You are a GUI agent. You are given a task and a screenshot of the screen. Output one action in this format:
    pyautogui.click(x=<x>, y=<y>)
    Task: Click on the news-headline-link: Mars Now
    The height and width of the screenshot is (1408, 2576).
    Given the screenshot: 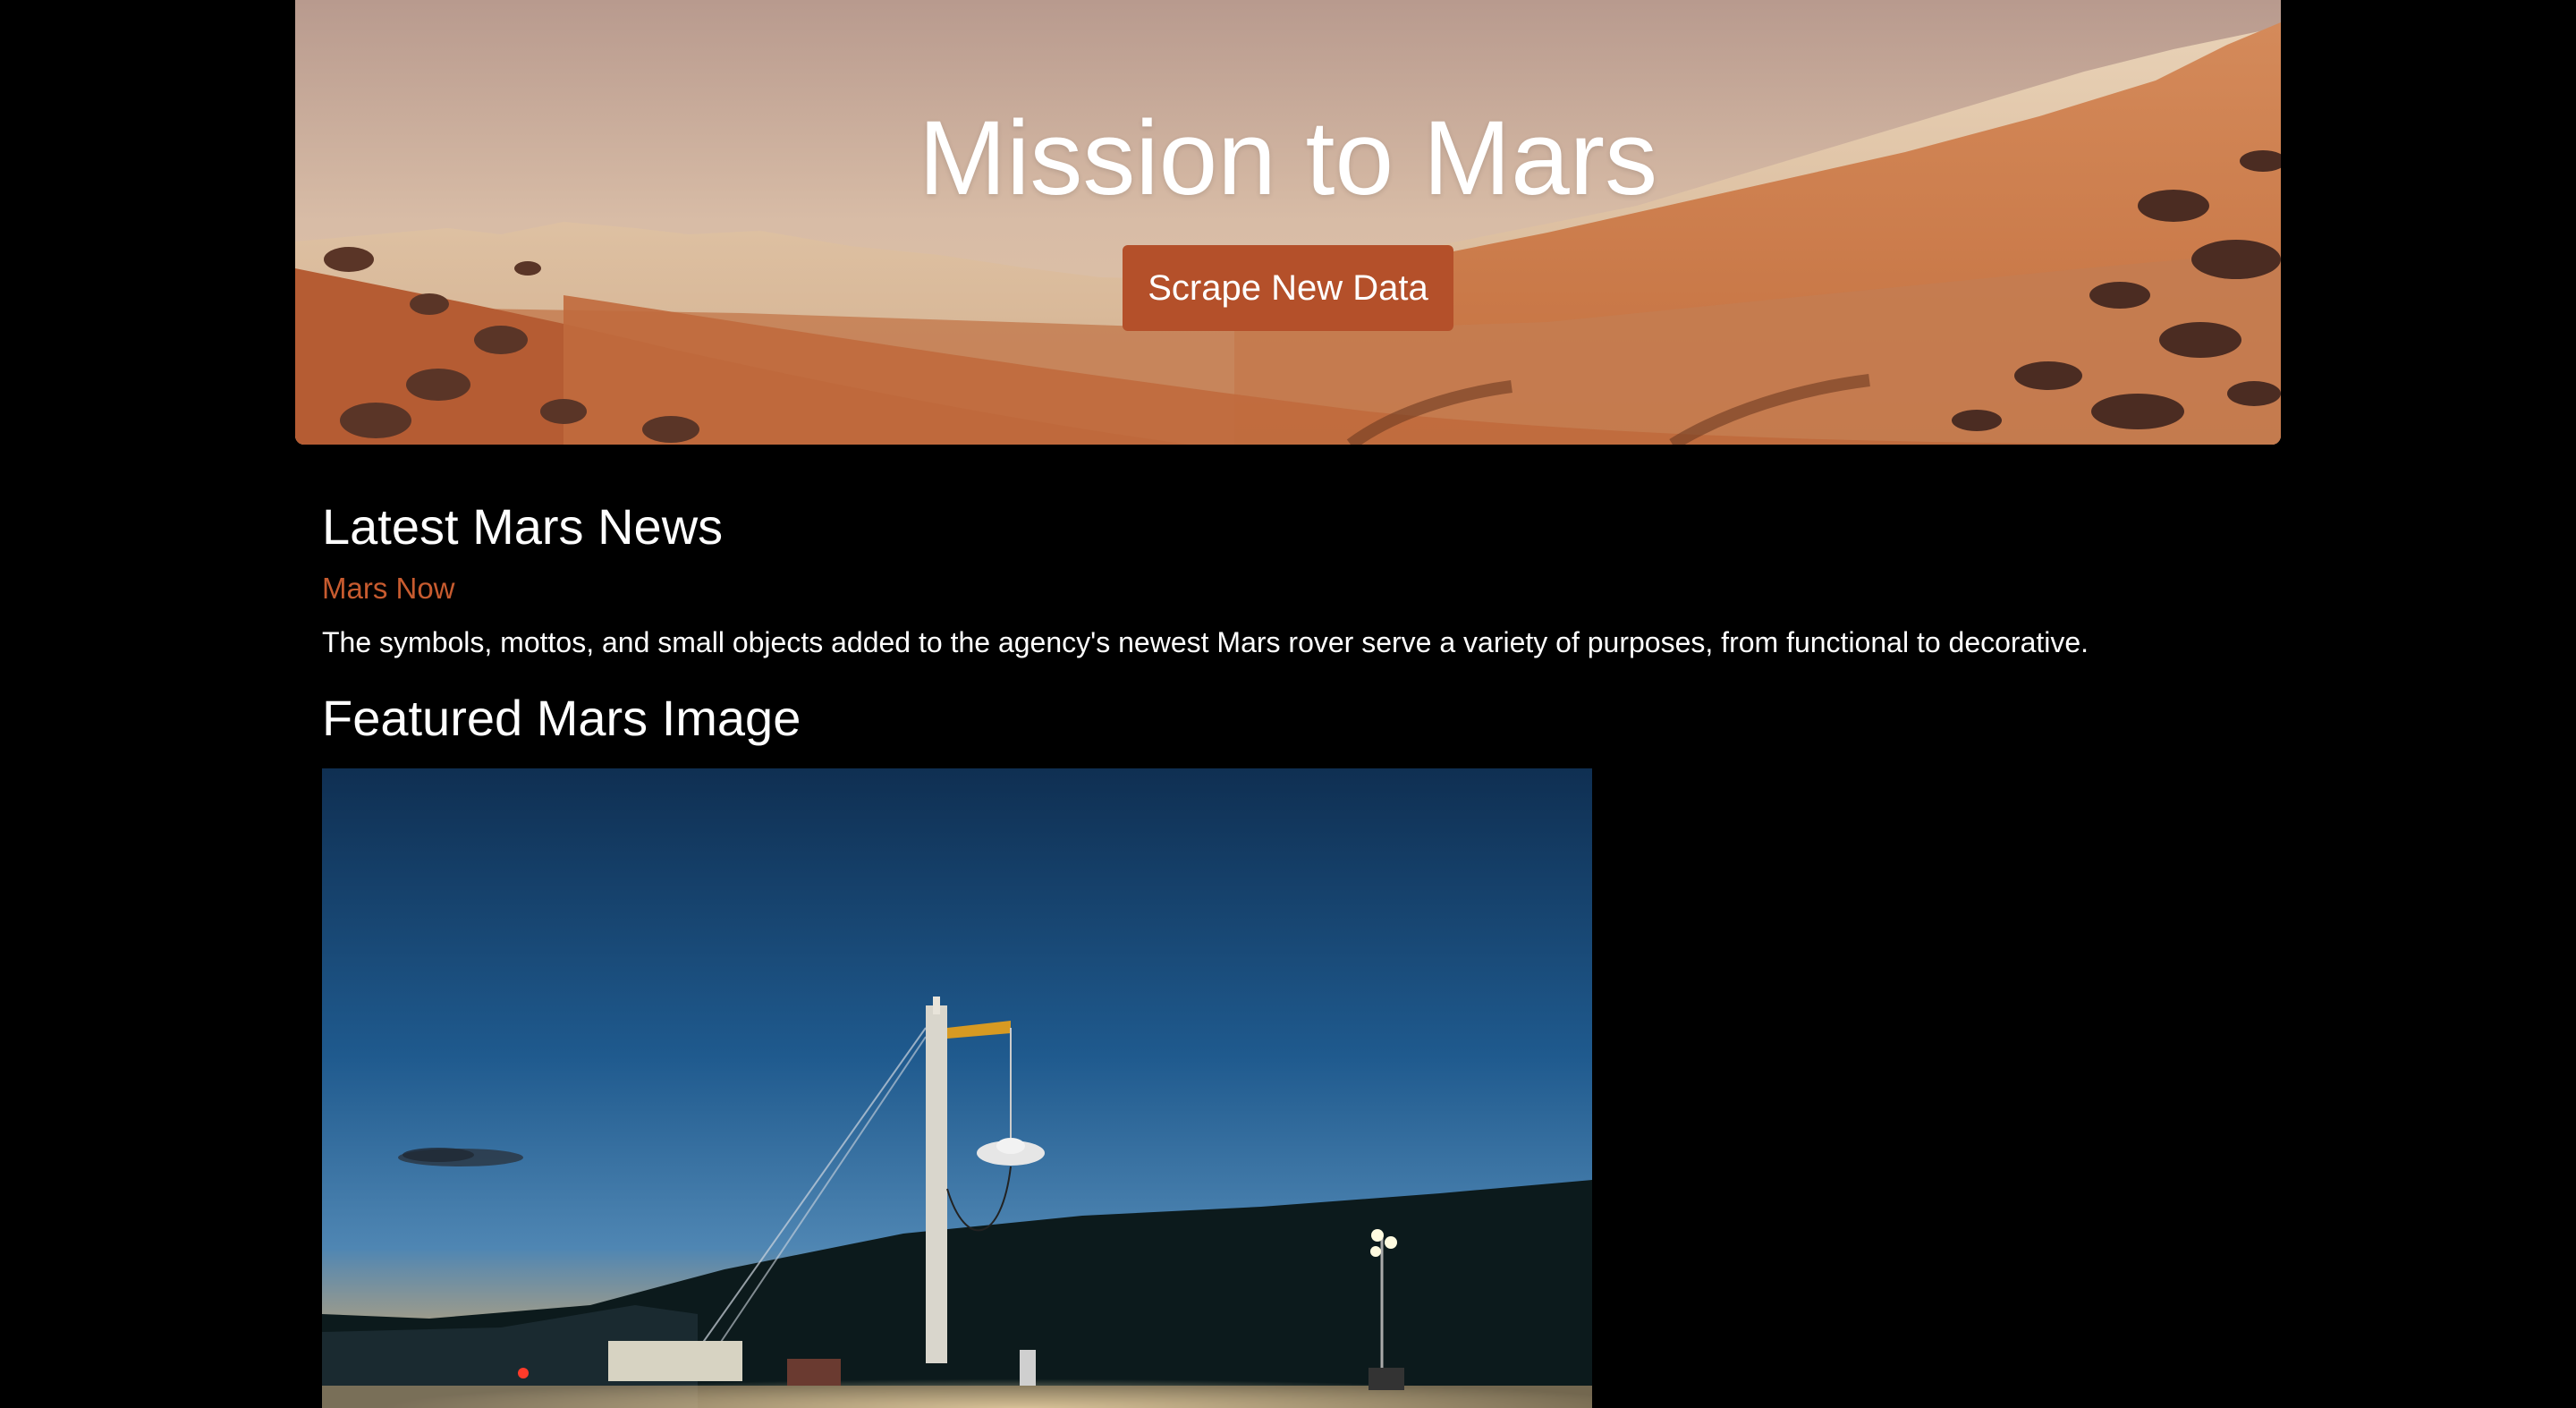 What is the action you would take?
    pyautogui.click(x=1288, y=588)
    